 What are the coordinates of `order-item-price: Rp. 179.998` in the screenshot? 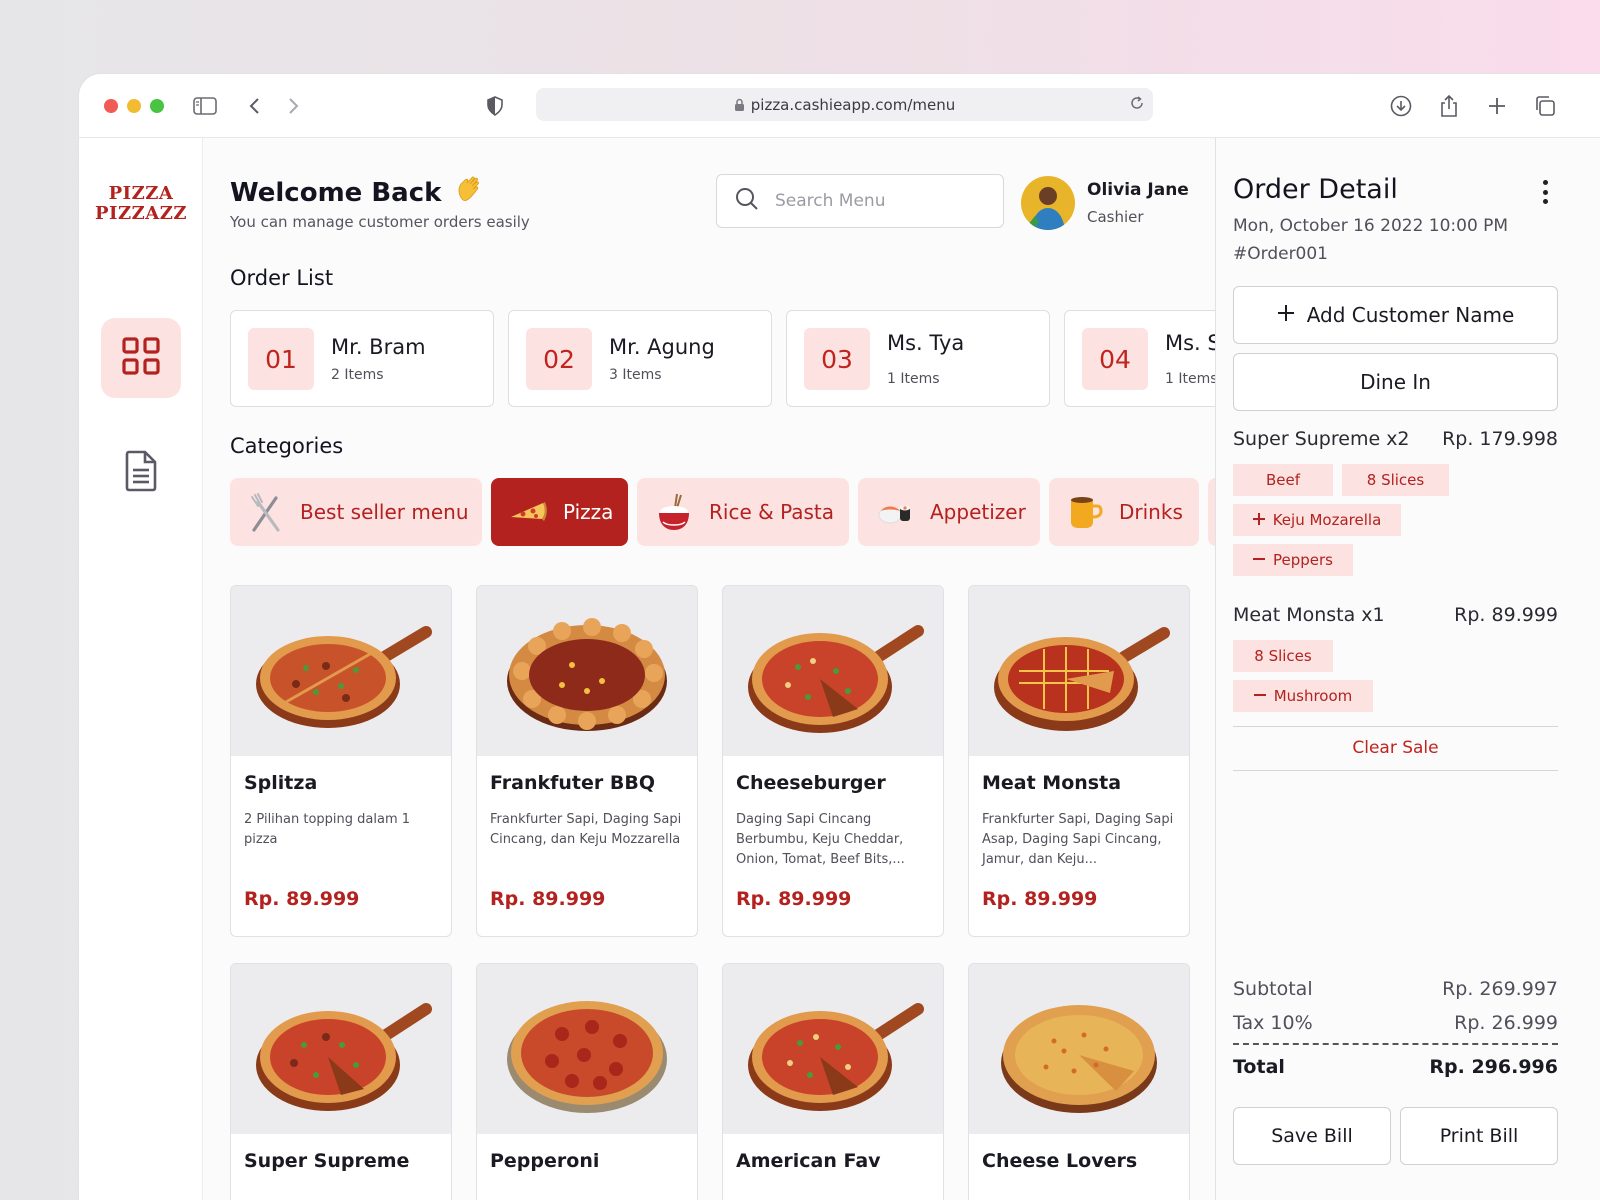 It's located at (1500, 439).